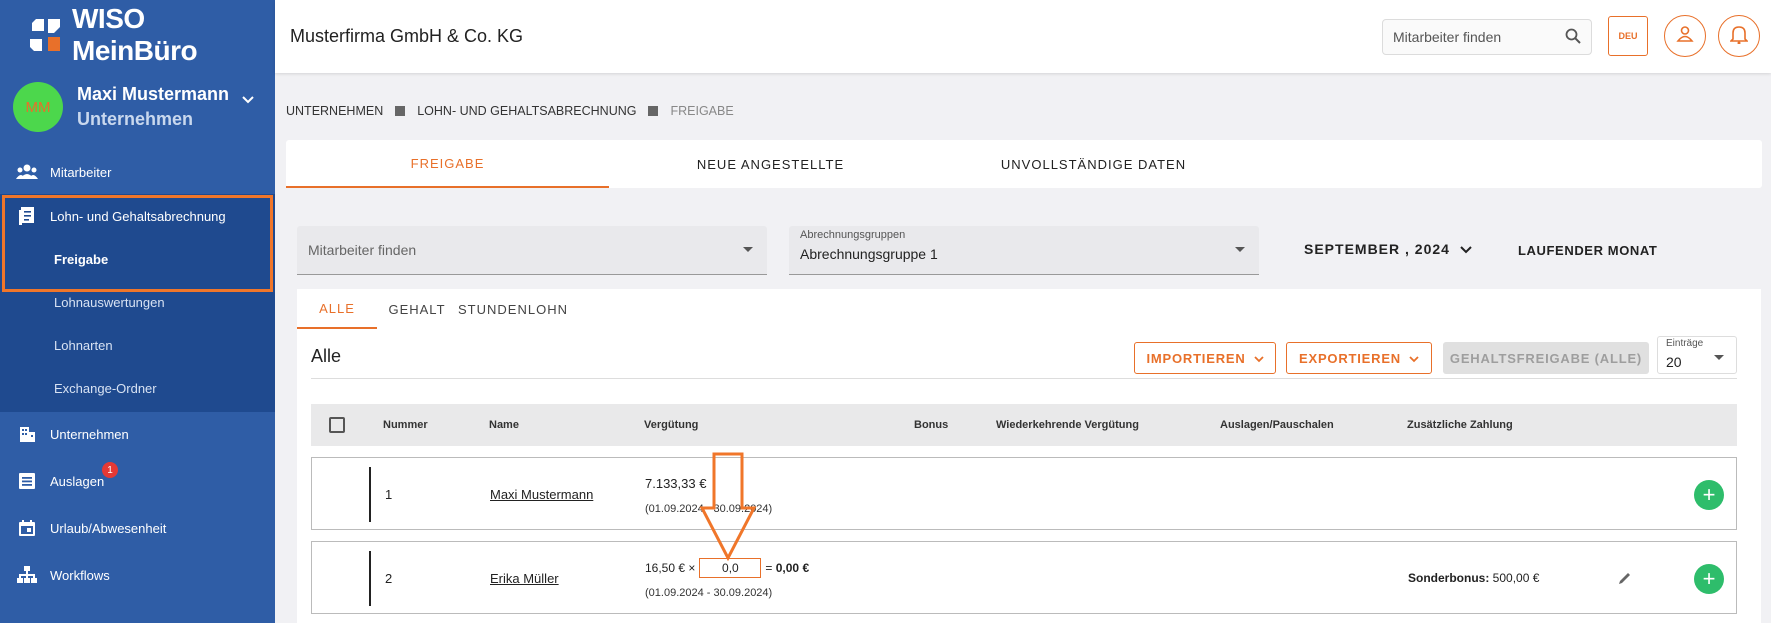 Image resolution: width=1771 pixels, height=623 pixels. Describe the element at coordinates (676, 483) in the screenshot. I see `pay-amount: 7.133,33 €` at that location.